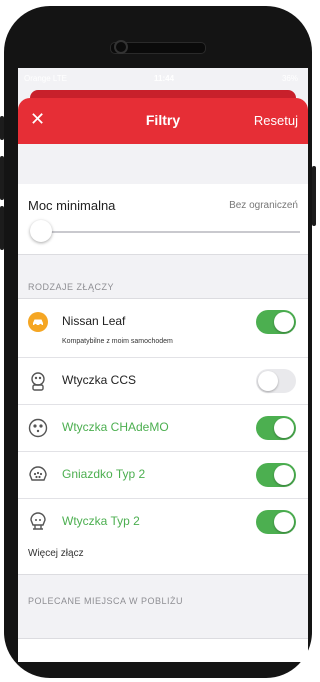 The height and width of the screenshot is (682, 320). I want to click on status-bar: Orange LTE 11:44 36%, so click(163, 79).